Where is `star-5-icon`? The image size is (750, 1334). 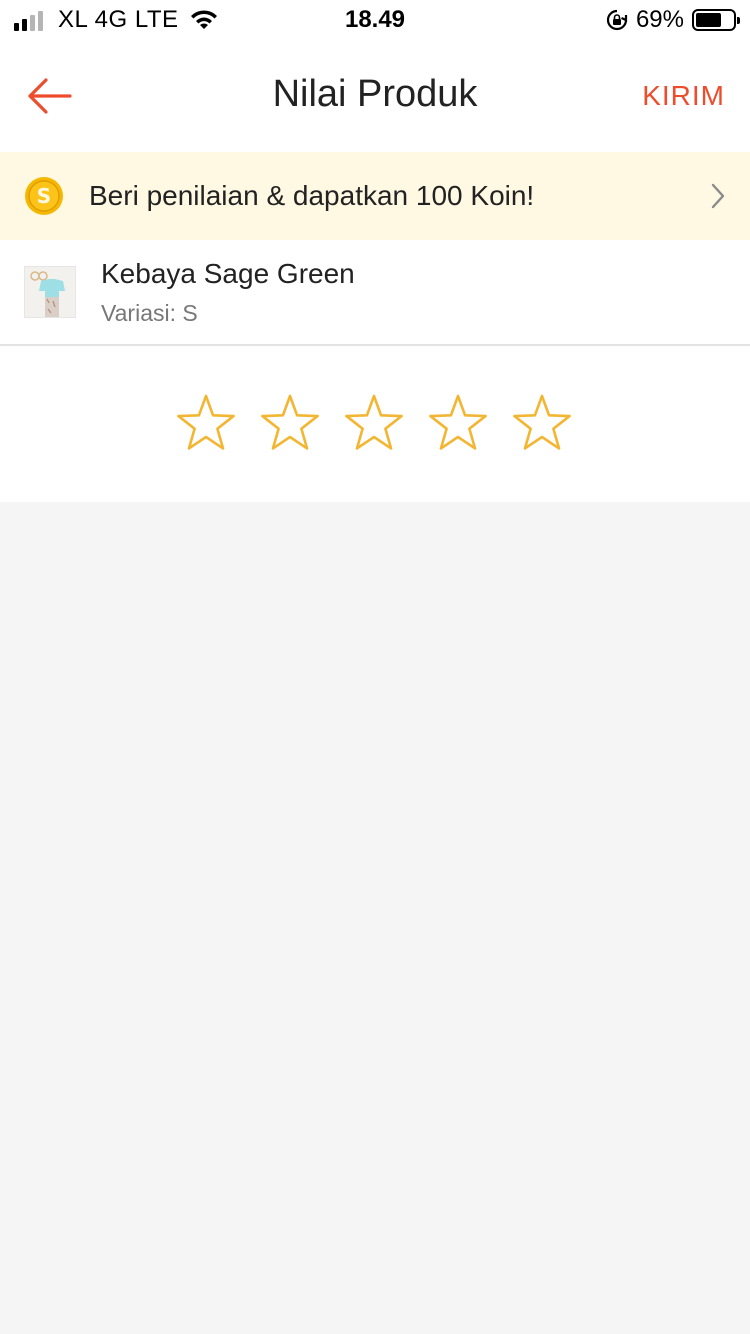
star-5-icon is located at coordinates (542, 424).